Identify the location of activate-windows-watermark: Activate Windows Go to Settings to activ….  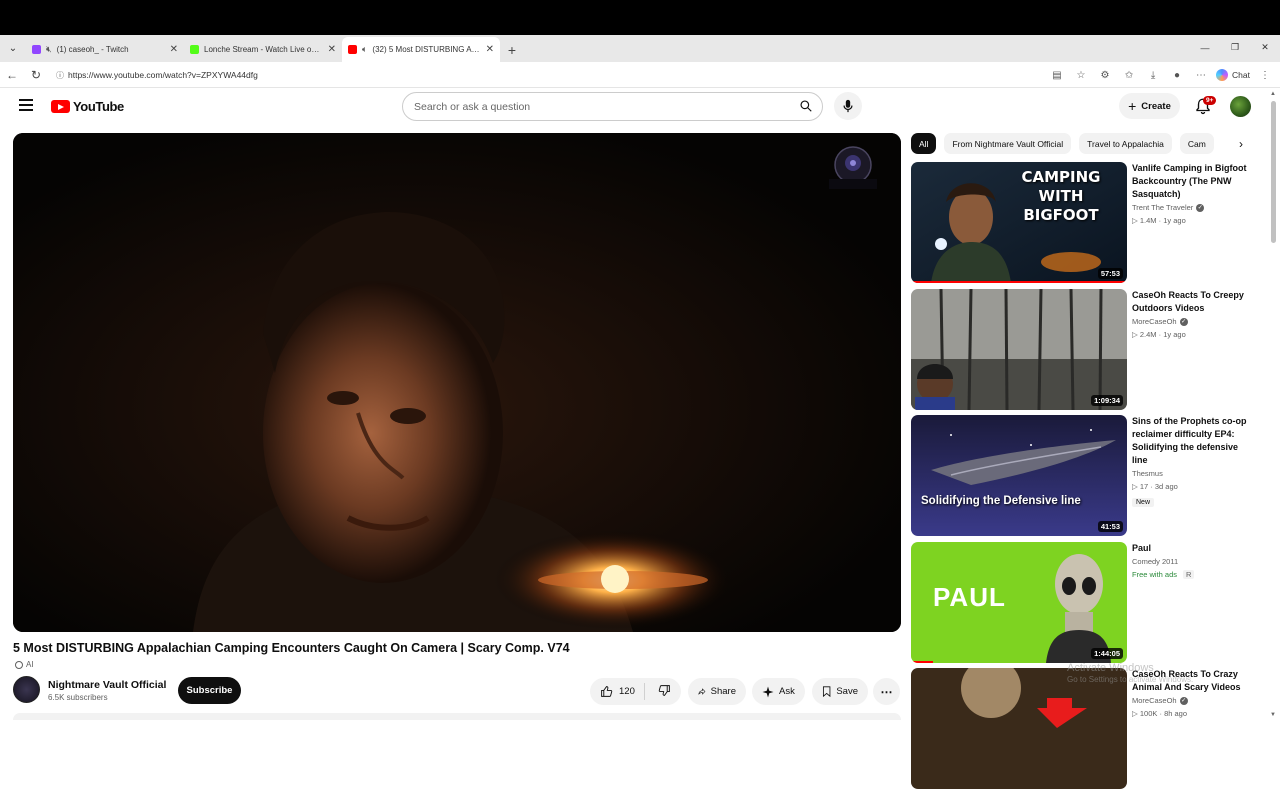
(1130, 673).